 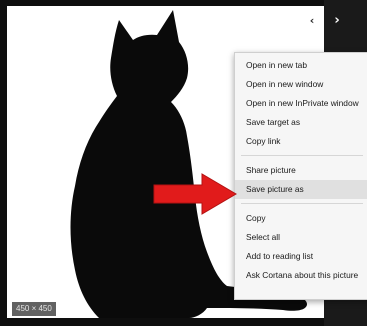 I want to click on image-size-badge: 450 × 450, so click(x=34, y=309).